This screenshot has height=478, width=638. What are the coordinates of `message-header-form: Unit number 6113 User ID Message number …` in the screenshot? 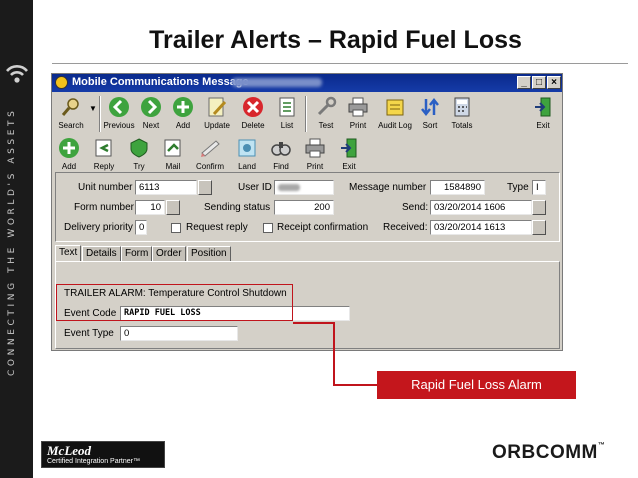 It's located at (307, 207).